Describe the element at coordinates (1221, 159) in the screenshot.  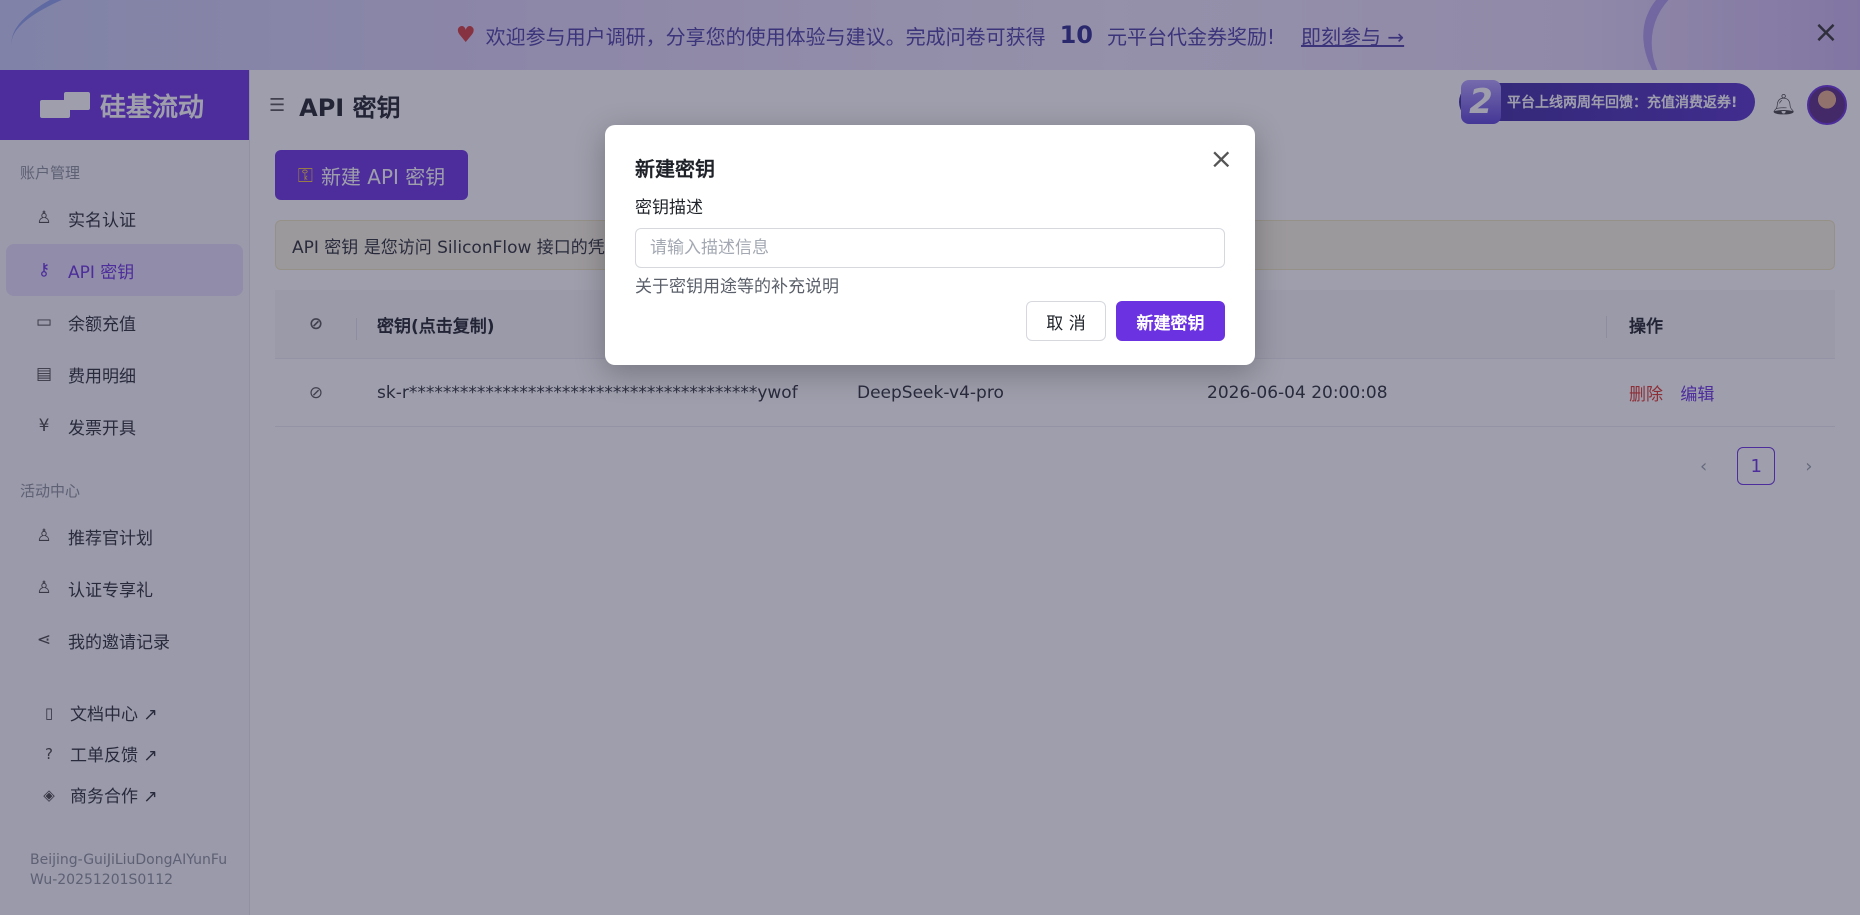
I see `close-icon: ×` at that location.